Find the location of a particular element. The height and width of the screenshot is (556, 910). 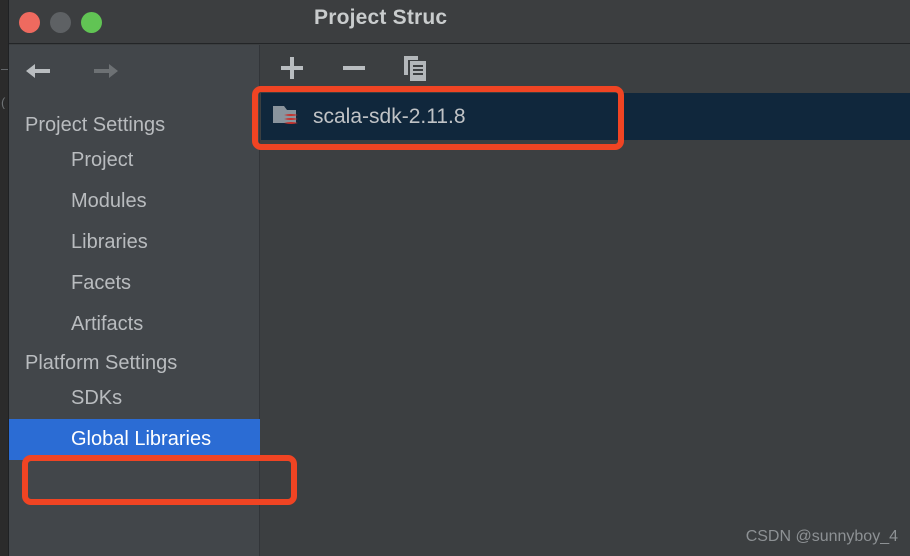

sidebar-item-facets: Facets is located at coordinates (134, 283).